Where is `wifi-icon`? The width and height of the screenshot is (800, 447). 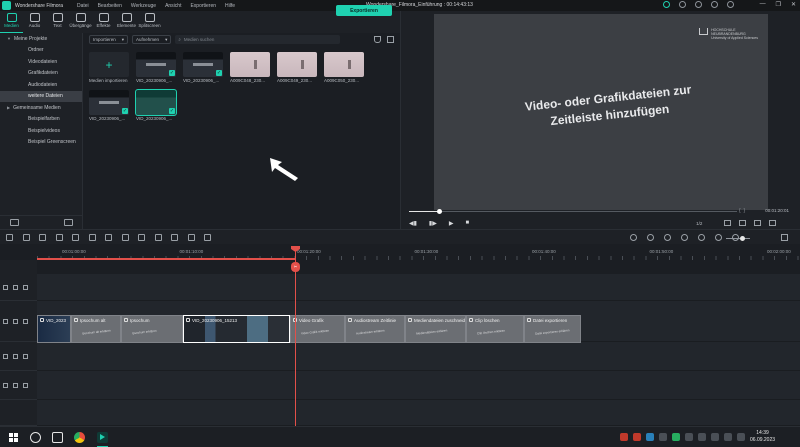 wifi-icon is located at coordinates (715, 437).